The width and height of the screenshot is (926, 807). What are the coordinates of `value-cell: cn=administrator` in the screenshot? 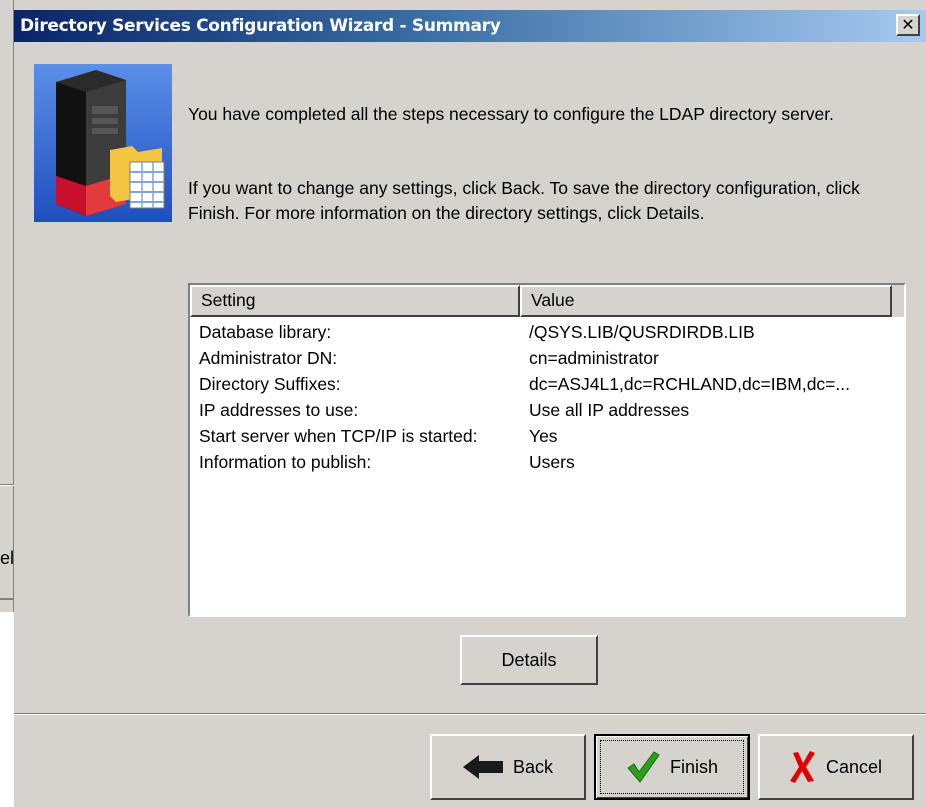 It's located at (594, 358).